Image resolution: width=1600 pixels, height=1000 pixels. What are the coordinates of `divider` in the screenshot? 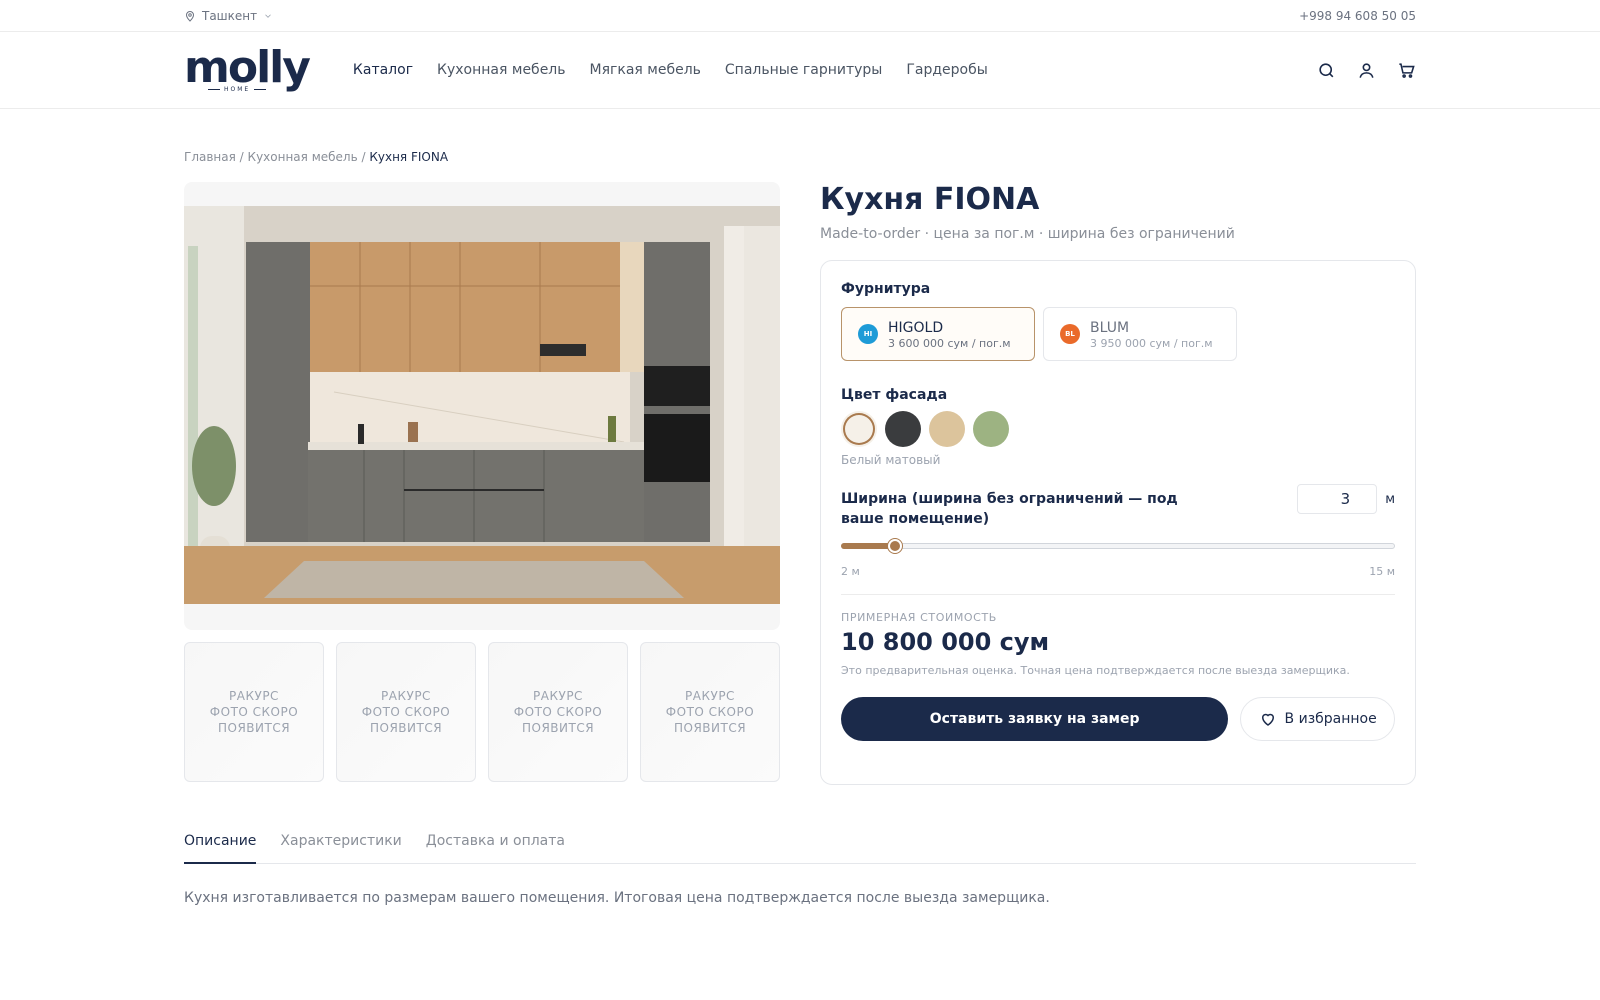 It's located at (1118, 594).